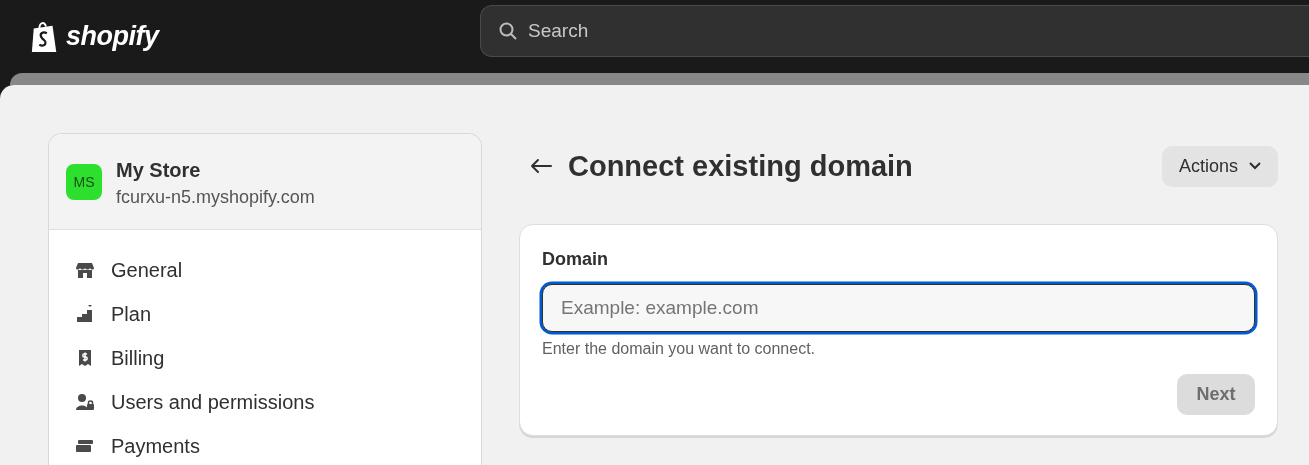 This screenshot has width=1309, height=465. I want to click on store-domain: fcurxu-n5.myshopify.com, so click(215, 197).